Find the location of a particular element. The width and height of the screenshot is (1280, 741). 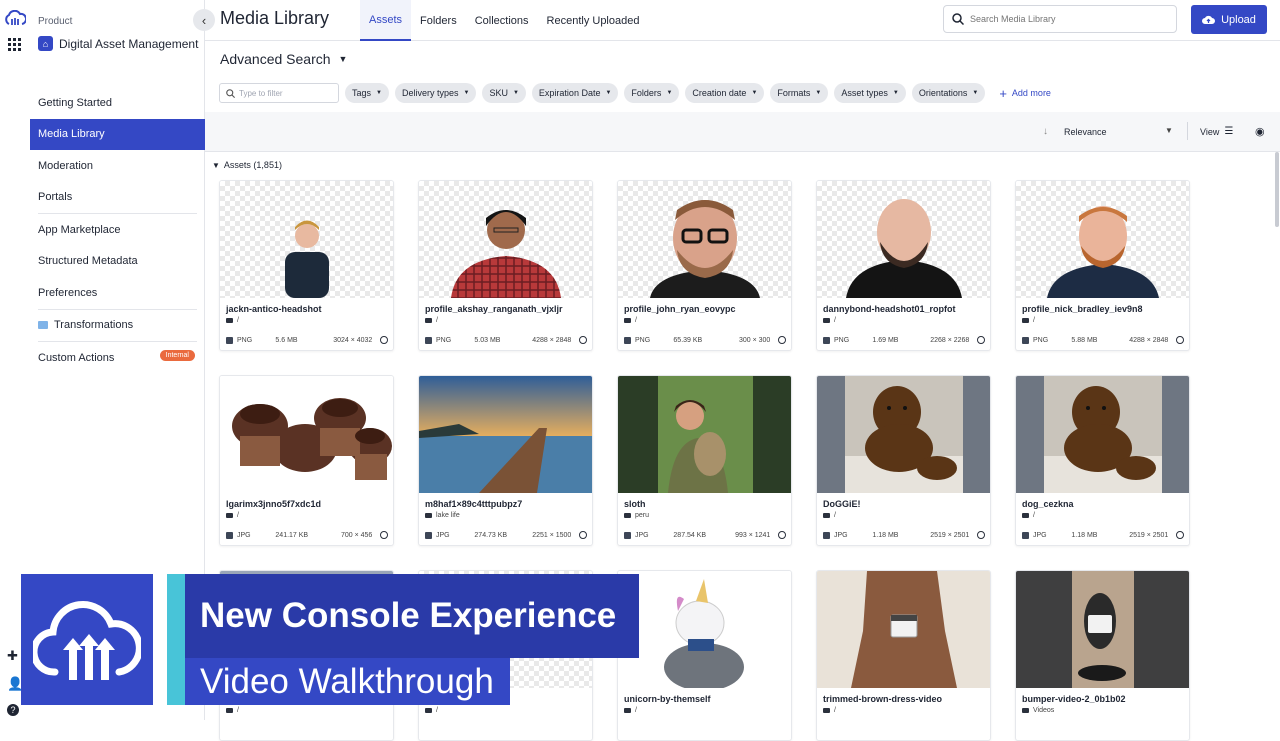

filter-chip-orientations: Orientations ▼ is located at coordinates (948, 93).